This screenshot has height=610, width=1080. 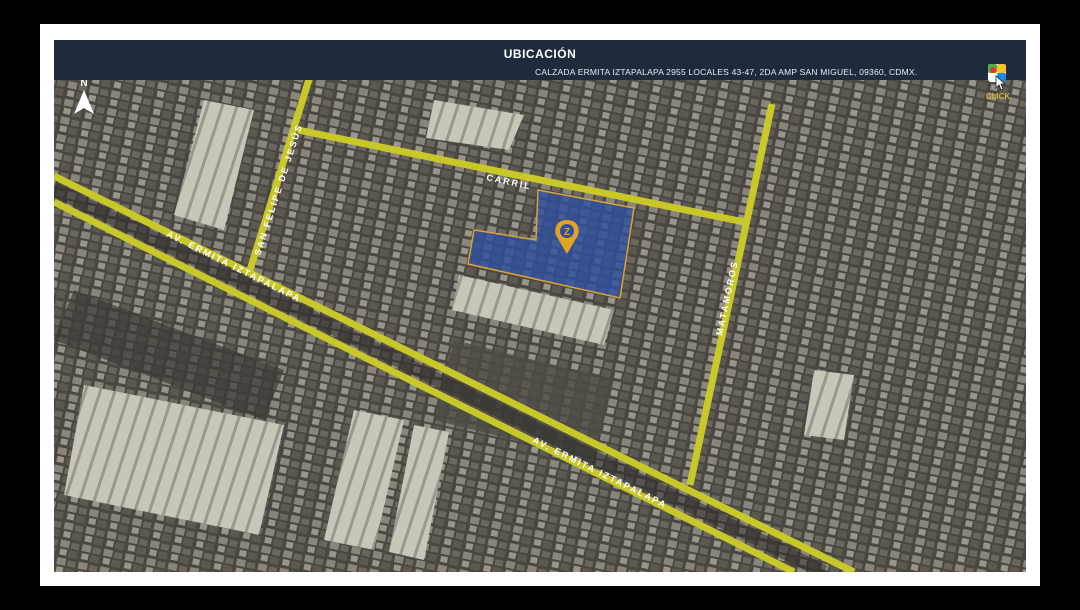 I want to click on compass: N, so click(x=84, y=98).